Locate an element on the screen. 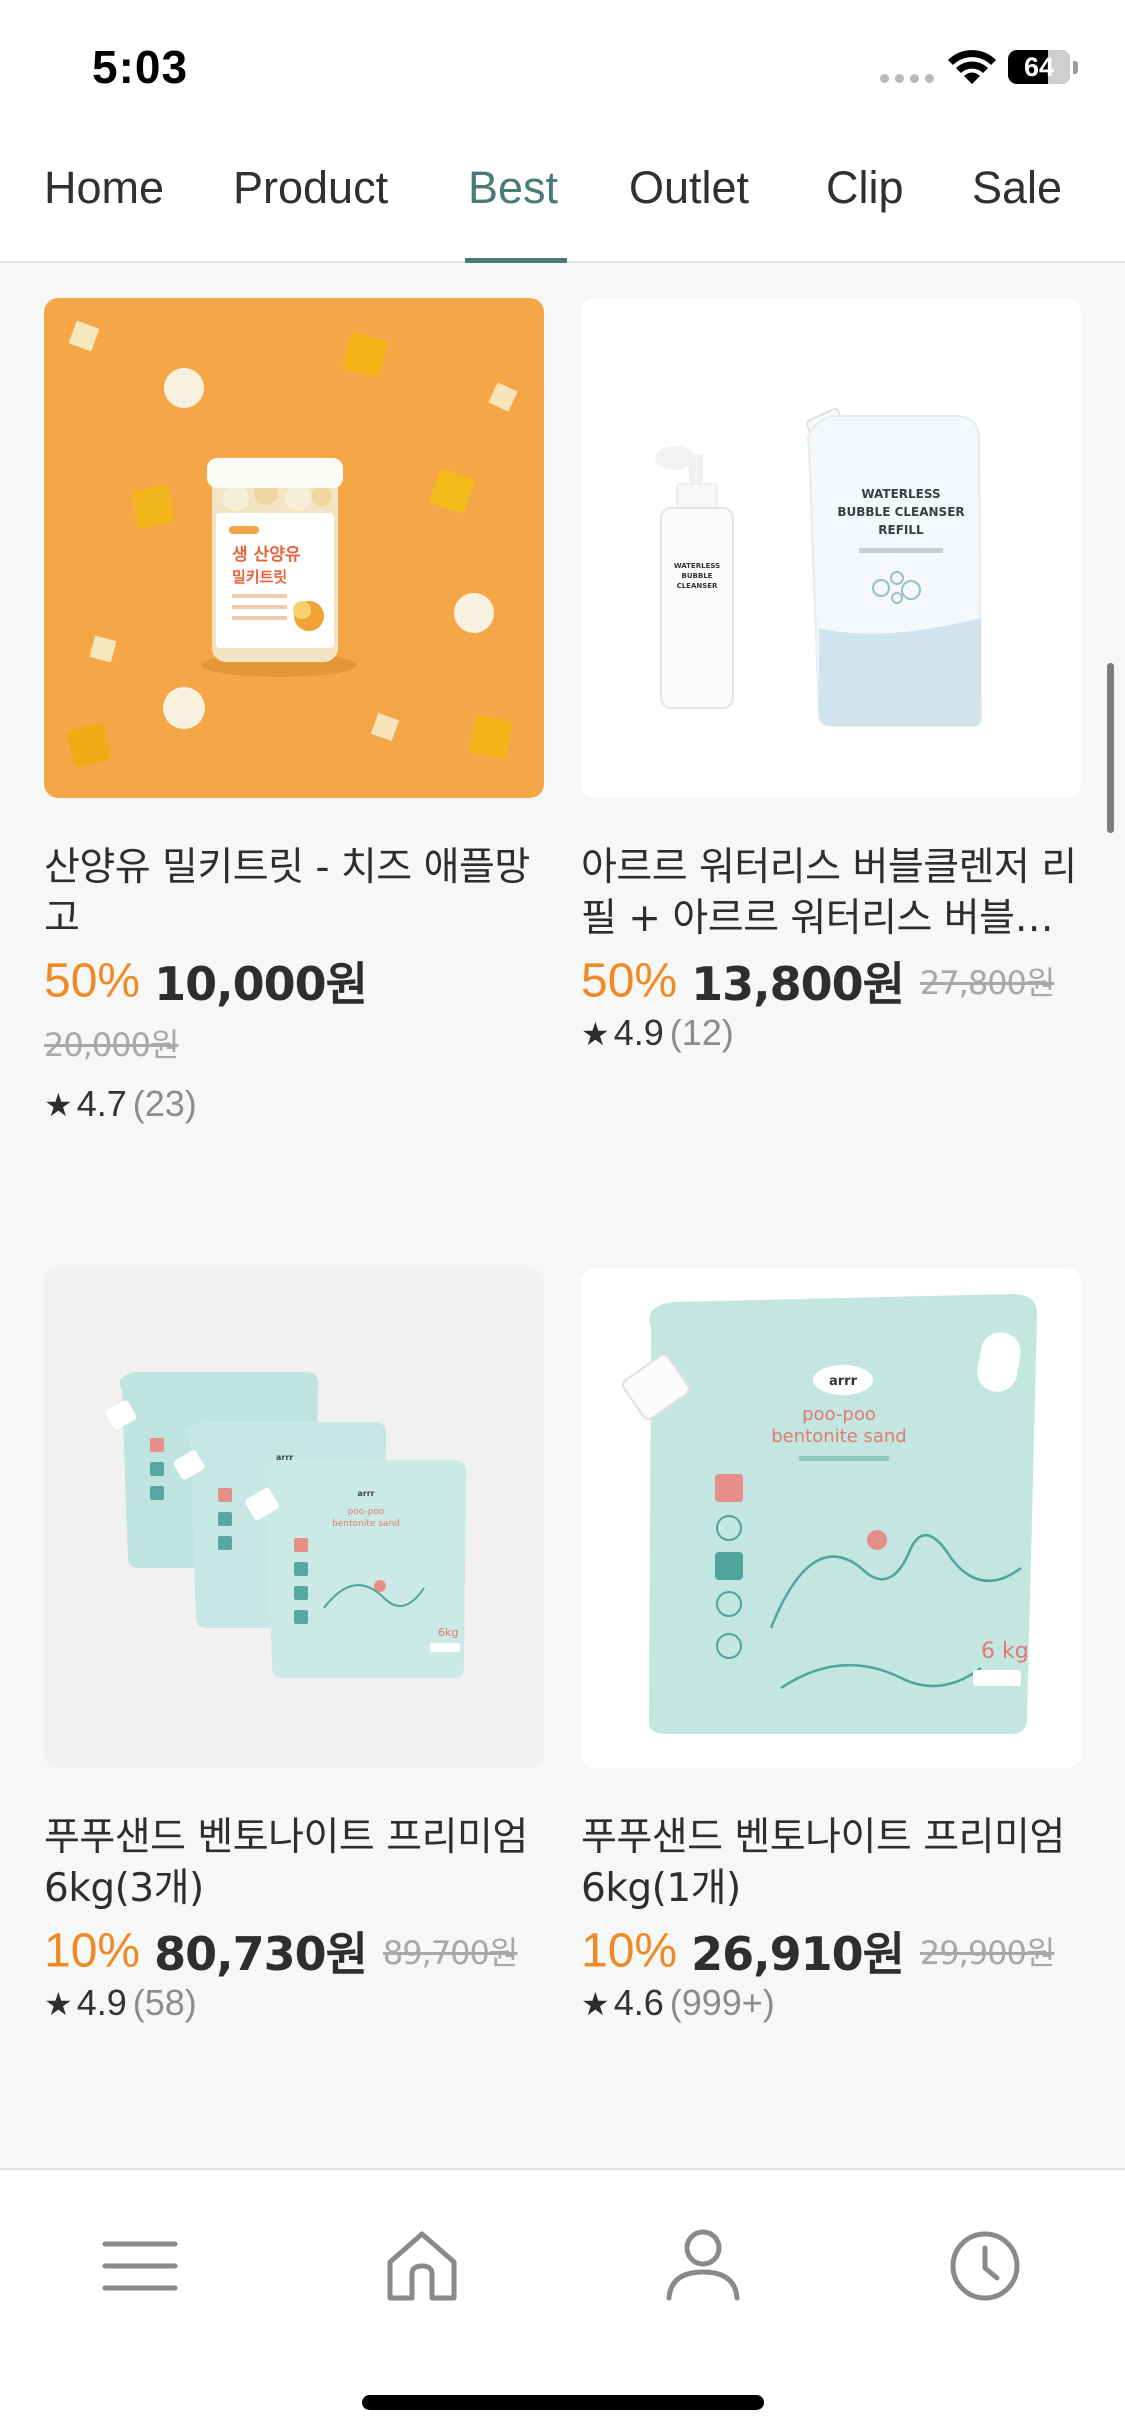 This screenshot has width=1125, height=2436. bag-brand-text: arrr is located at coordinates (843, 1381).